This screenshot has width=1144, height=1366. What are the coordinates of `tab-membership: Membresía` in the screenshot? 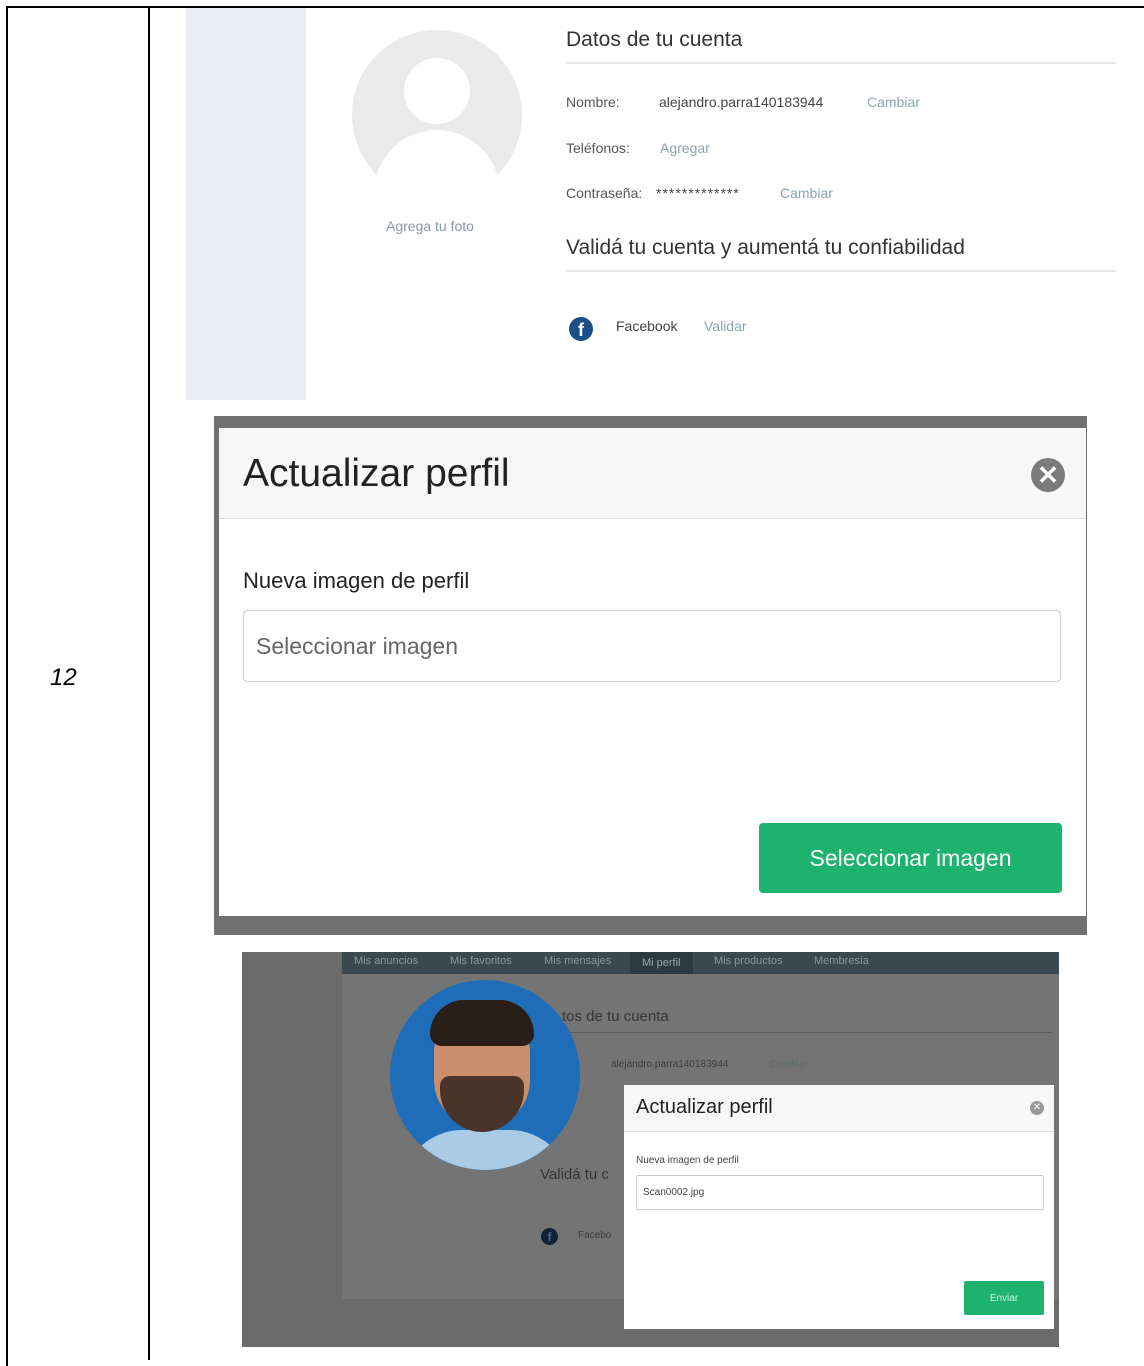 It's located at (841, 961).